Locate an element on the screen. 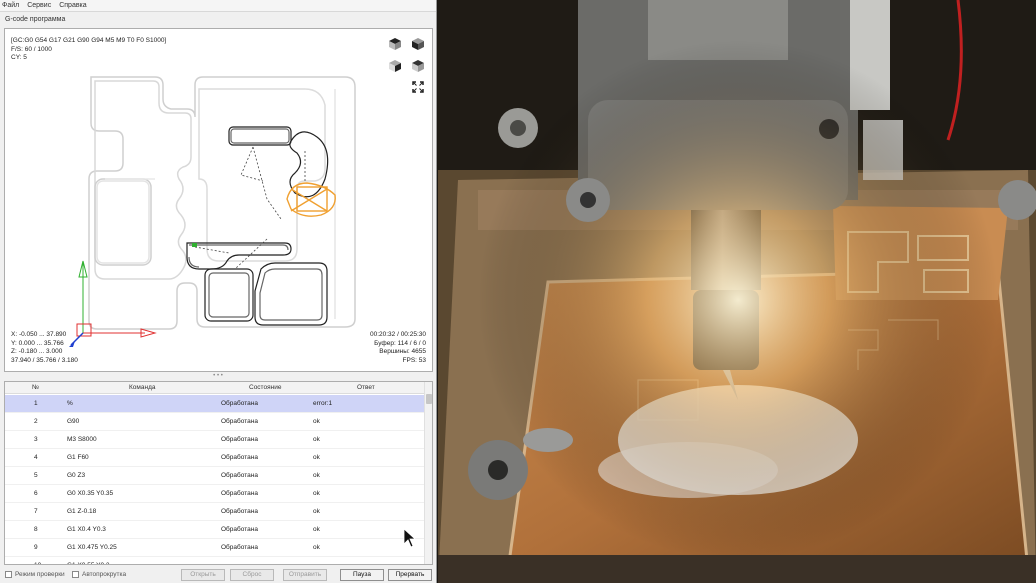  check-mode-checkbox: Режим проверки is located at coordinates (35, 574).